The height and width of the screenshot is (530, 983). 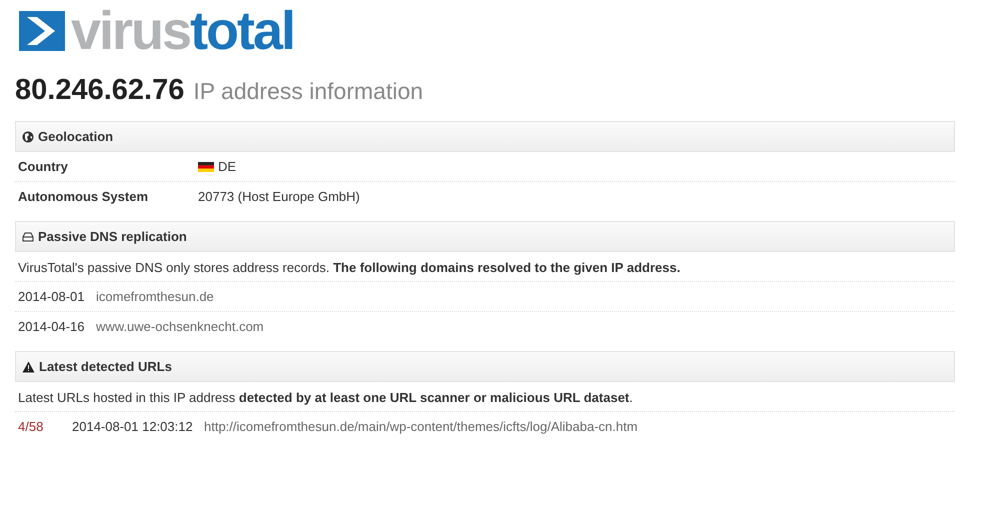 What do you see at coordinates (28, 366) in the screenshot?
I see `warning-icon` at bounding box center [28, 366].